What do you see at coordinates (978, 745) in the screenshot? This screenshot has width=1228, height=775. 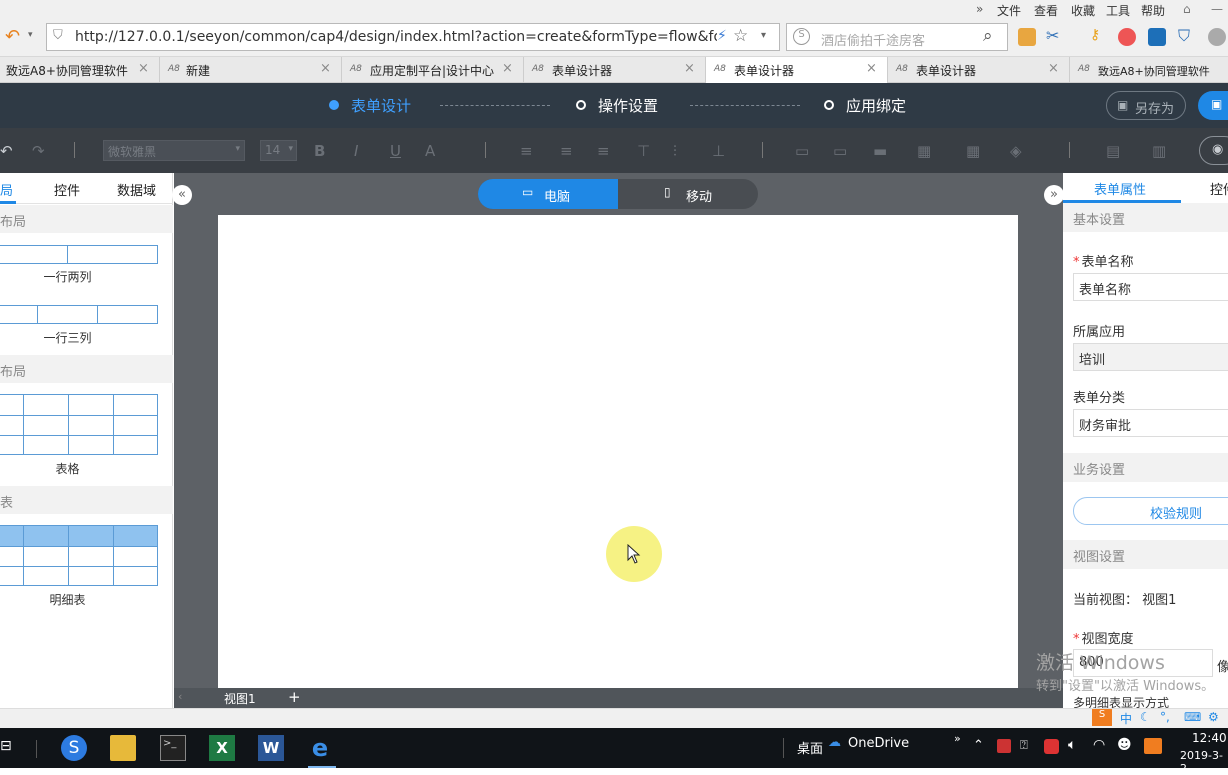 I see `show-hidden-icons: ⌃` at bounding box center [978, 745].